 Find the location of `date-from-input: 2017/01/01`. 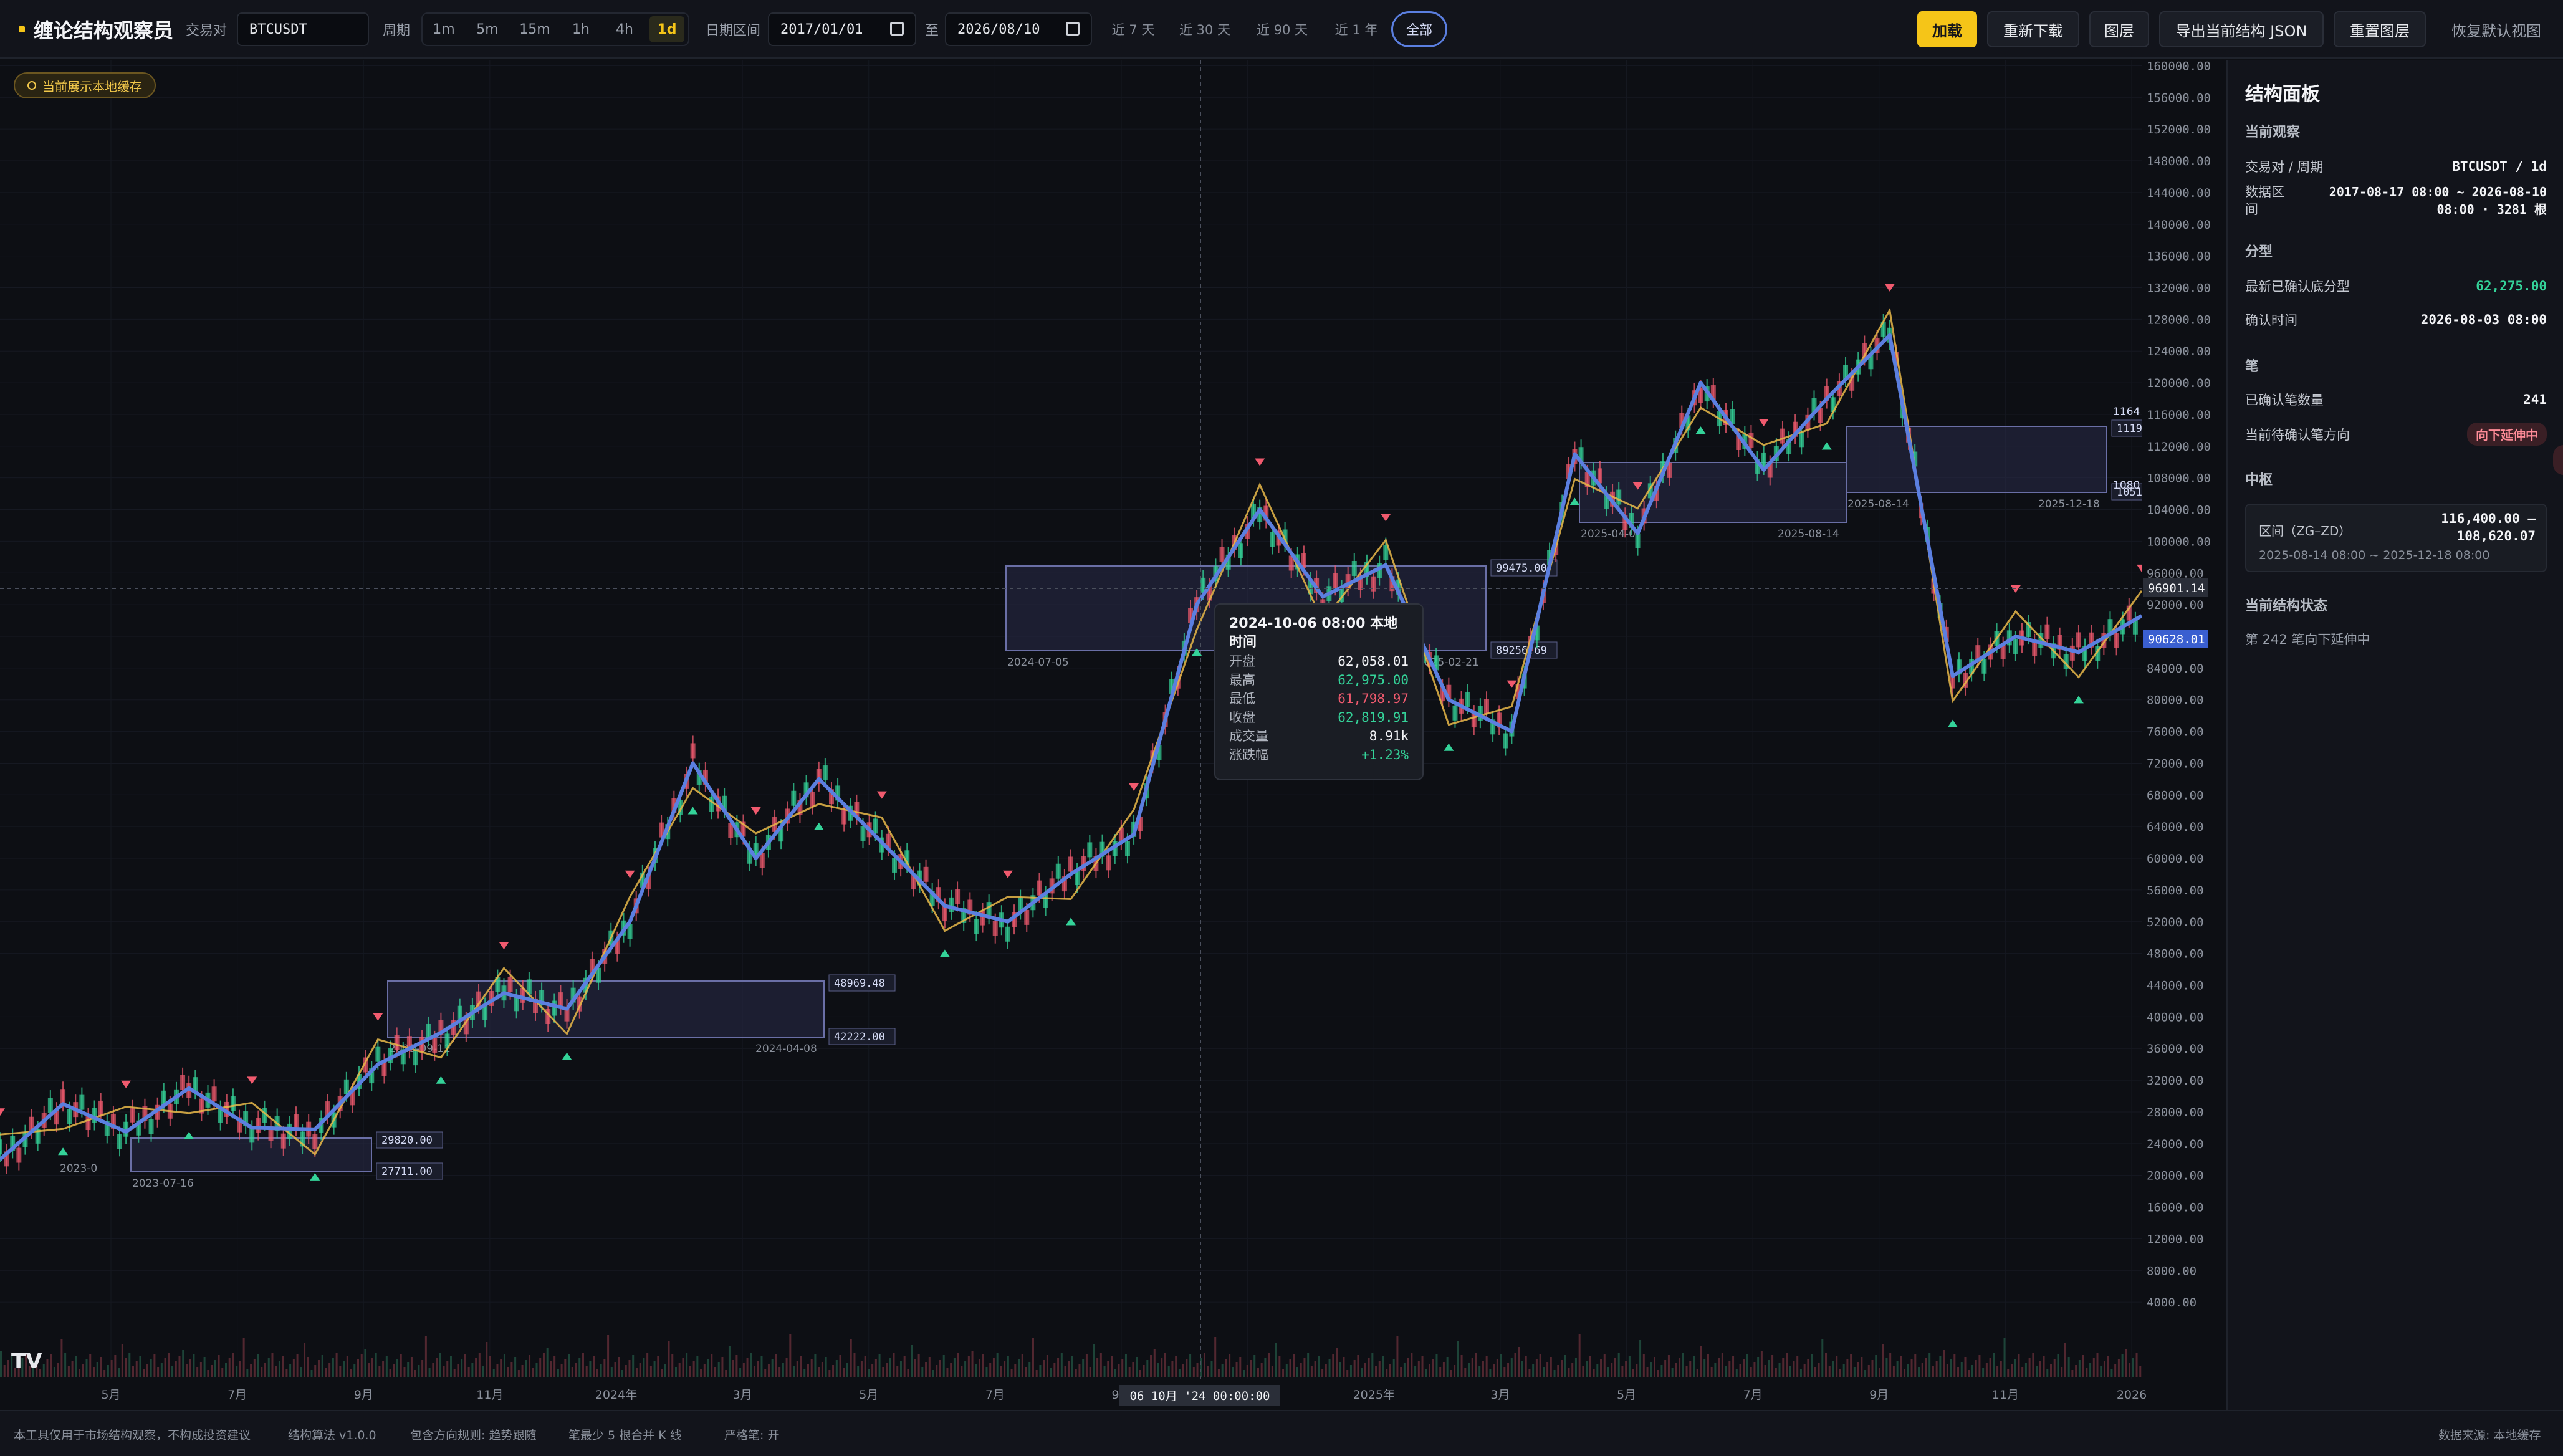

date-from-input: 2017/01/01 is located at coordinates (842, 29).